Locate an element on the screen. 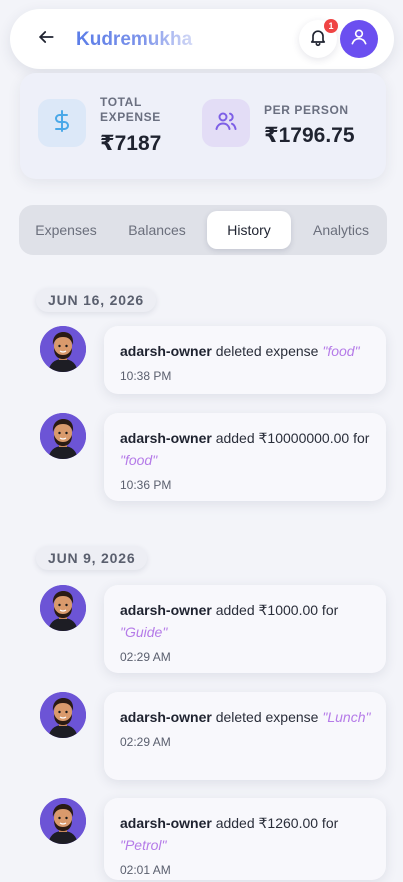  notification-badge: 1 is located at coordinates (331, 26).